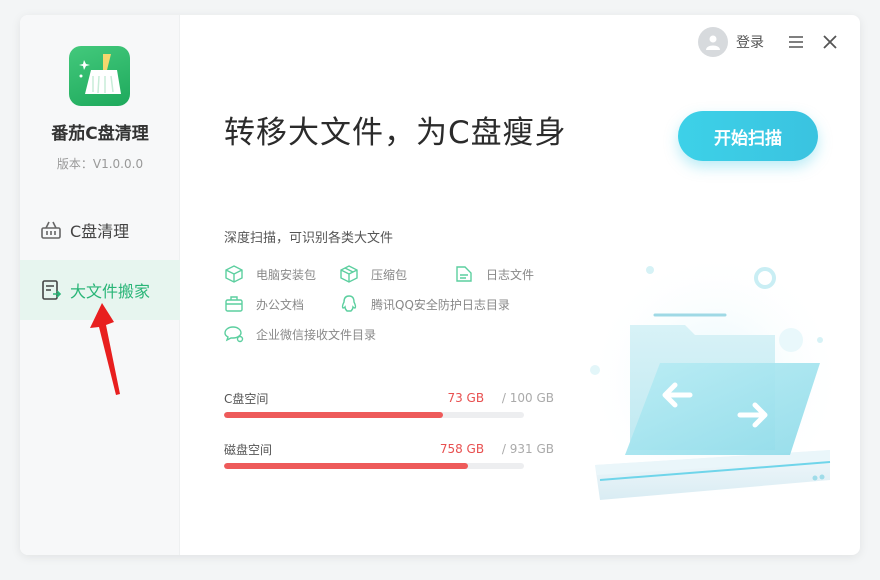  Describe the element at coordinates (100, 134) in the screenshot. I see `app-name: 番茄C盘清理` at that location.